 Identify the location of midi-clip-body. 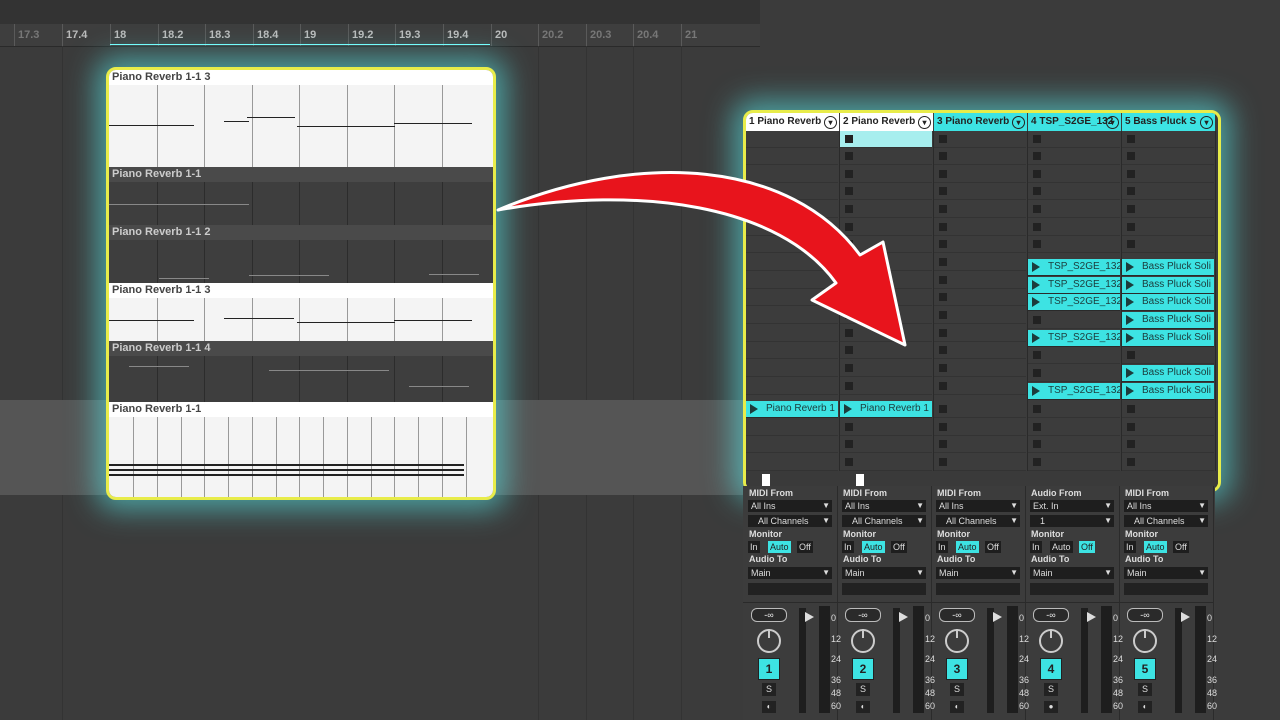
(301, 379).